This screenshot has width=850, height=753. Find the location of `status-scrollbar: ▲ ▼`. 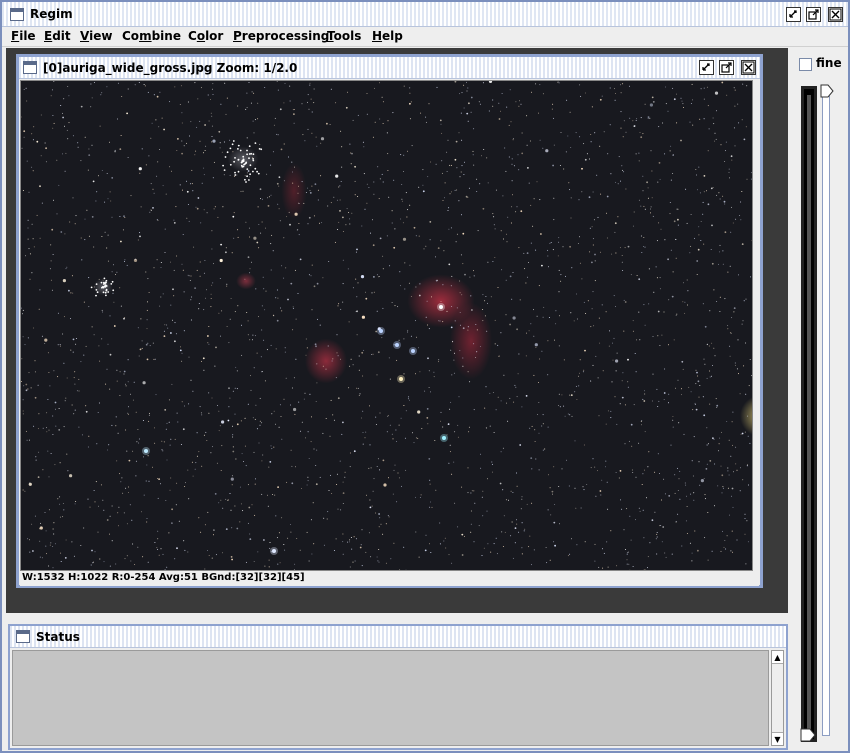

status-scrollbar: ▲ ▼ is located at coordinates (777, 698).